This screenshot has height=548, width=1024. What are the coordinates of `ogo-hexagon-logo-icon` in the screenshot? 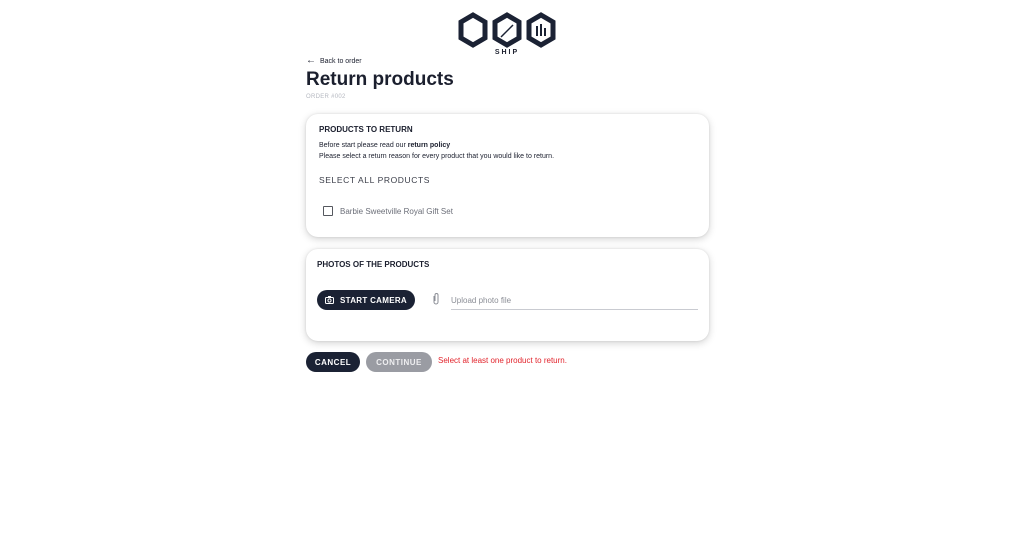 It's located at (507, 30).